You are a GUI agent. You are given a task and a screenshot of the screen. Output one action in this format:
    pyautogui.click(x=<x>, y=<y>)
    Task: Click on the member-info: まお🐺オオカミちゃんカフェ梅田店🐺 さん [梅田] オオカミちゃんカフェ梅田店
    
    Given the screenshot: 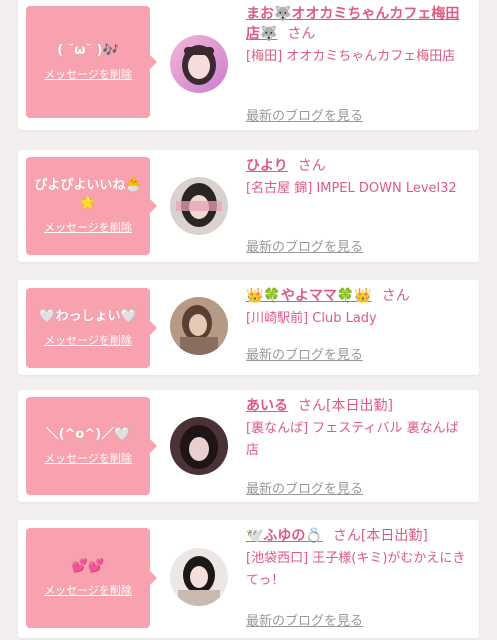 What is the action you would take?
    pyautogui.click(x=357, y=36)
    